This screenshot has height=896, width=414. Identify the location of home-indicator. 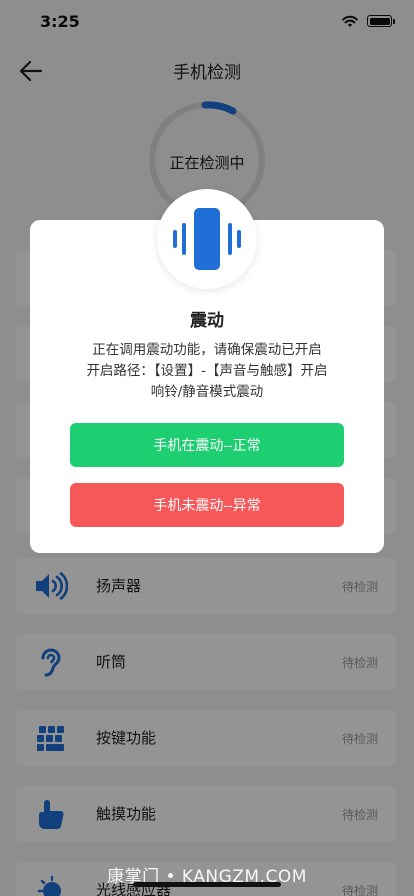
(207, 884).